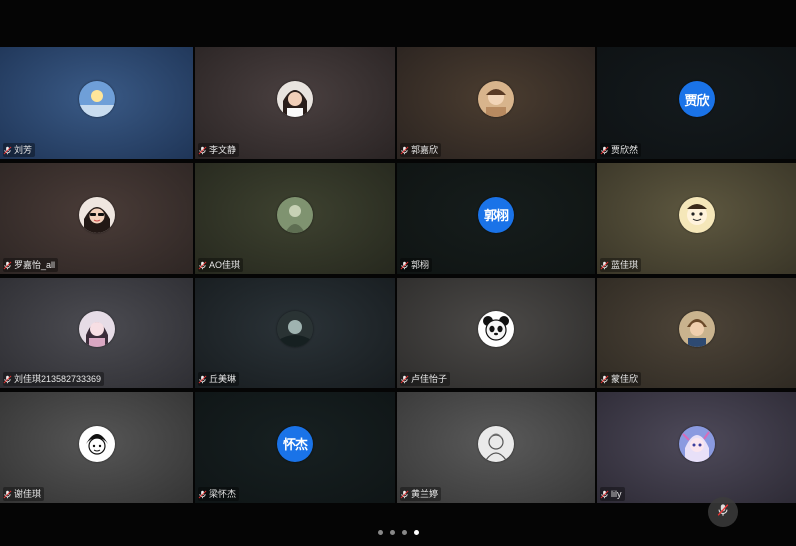 The image size is (796, 546). Describe the element at coordinates (496, 443) in the screenshot. I see `sketch-avatar` at that location.